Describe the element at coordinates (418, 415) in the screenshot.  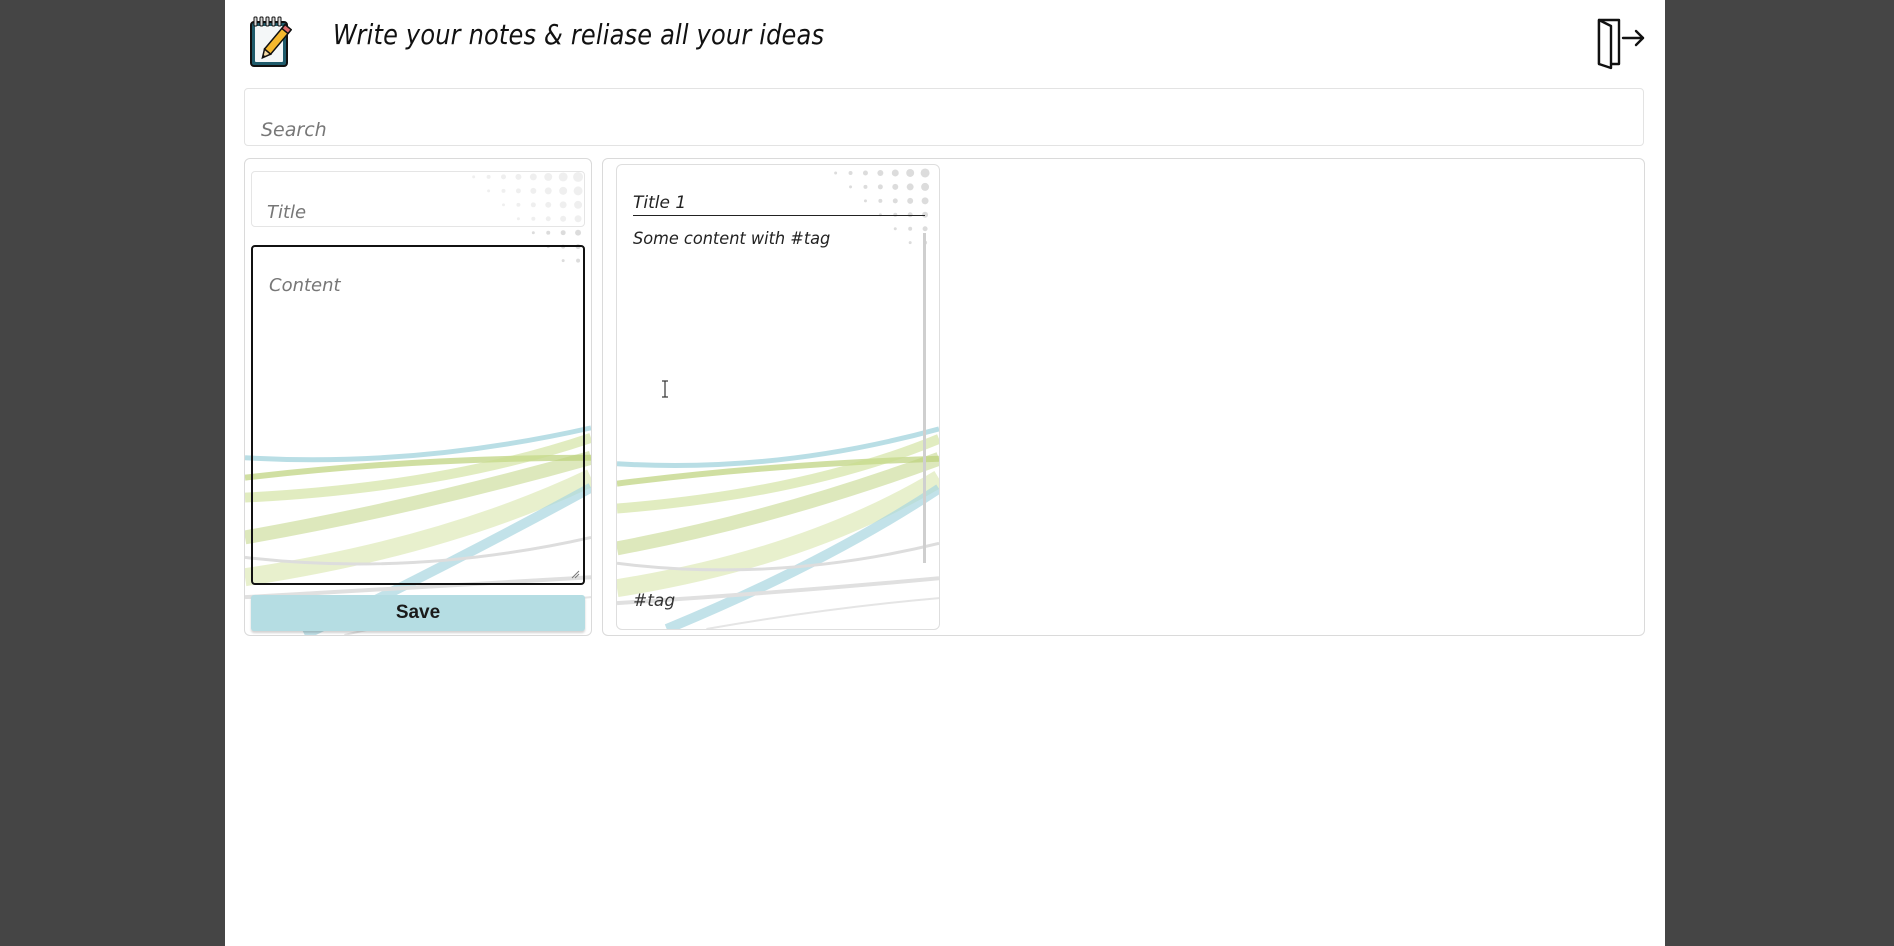
I see `note-content-textarea` at that location.